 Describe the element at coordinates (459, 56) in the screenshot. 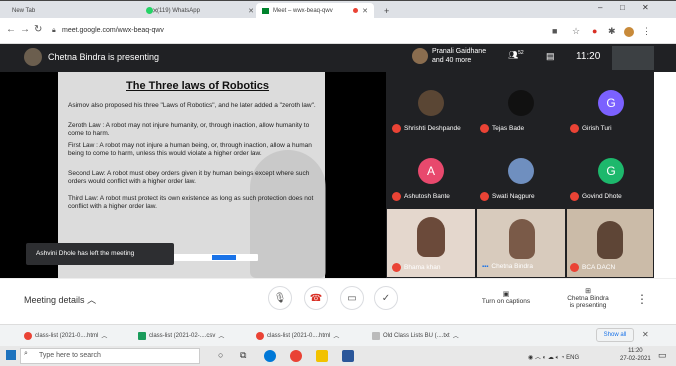

I see `participant-summary: Pranali Gaidhane and 40 more` at that location.